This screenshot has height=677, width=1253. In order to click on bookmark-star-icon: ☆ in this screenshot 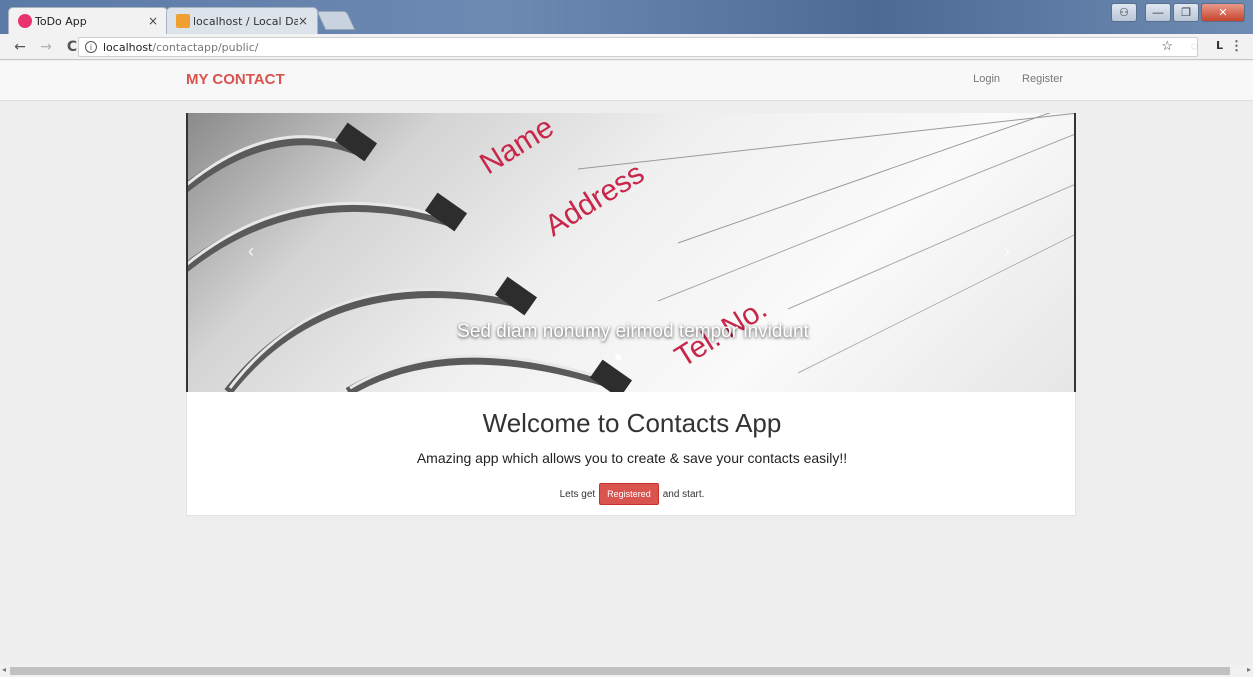, I will do `click(1167, 46)`.